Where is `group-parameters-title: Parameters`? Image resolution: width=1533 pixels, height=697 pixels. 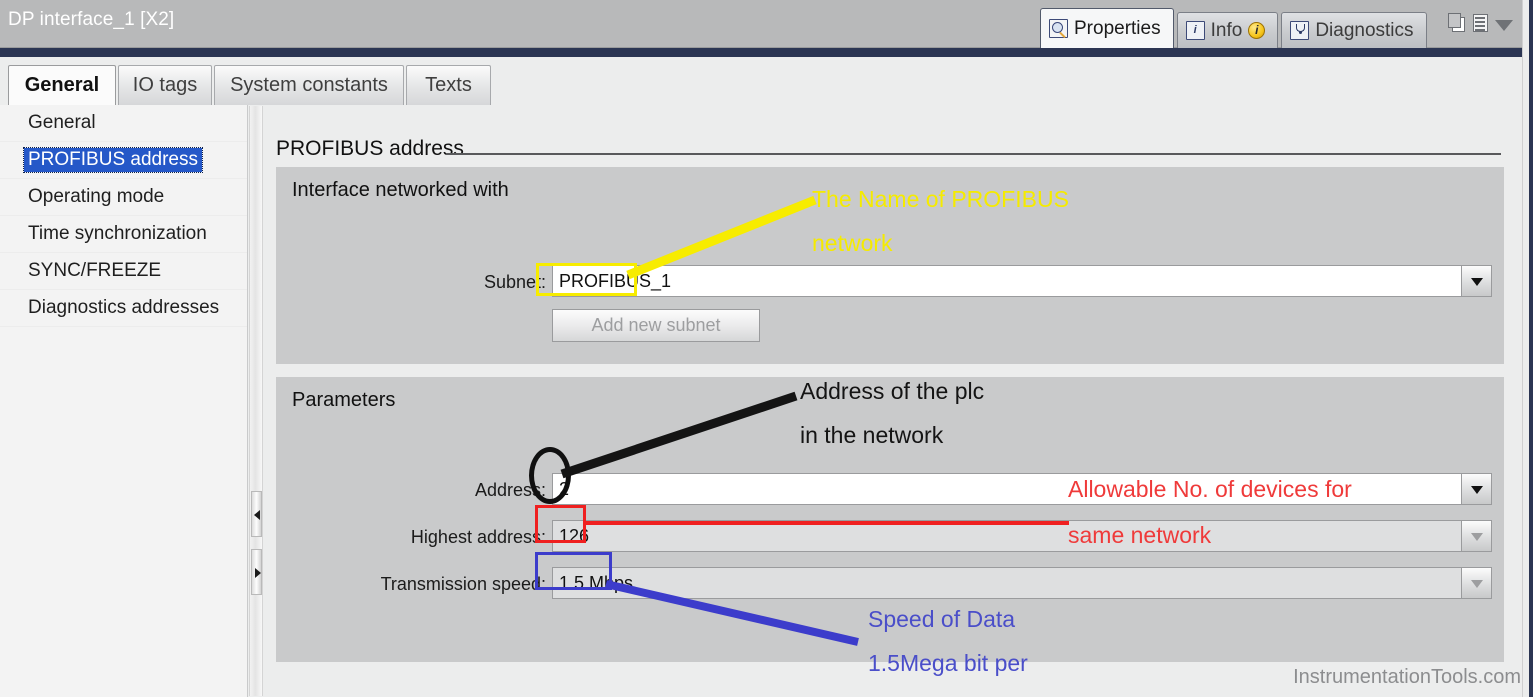
group-parameters-title: Parameters is located at coordinates (344, 400).